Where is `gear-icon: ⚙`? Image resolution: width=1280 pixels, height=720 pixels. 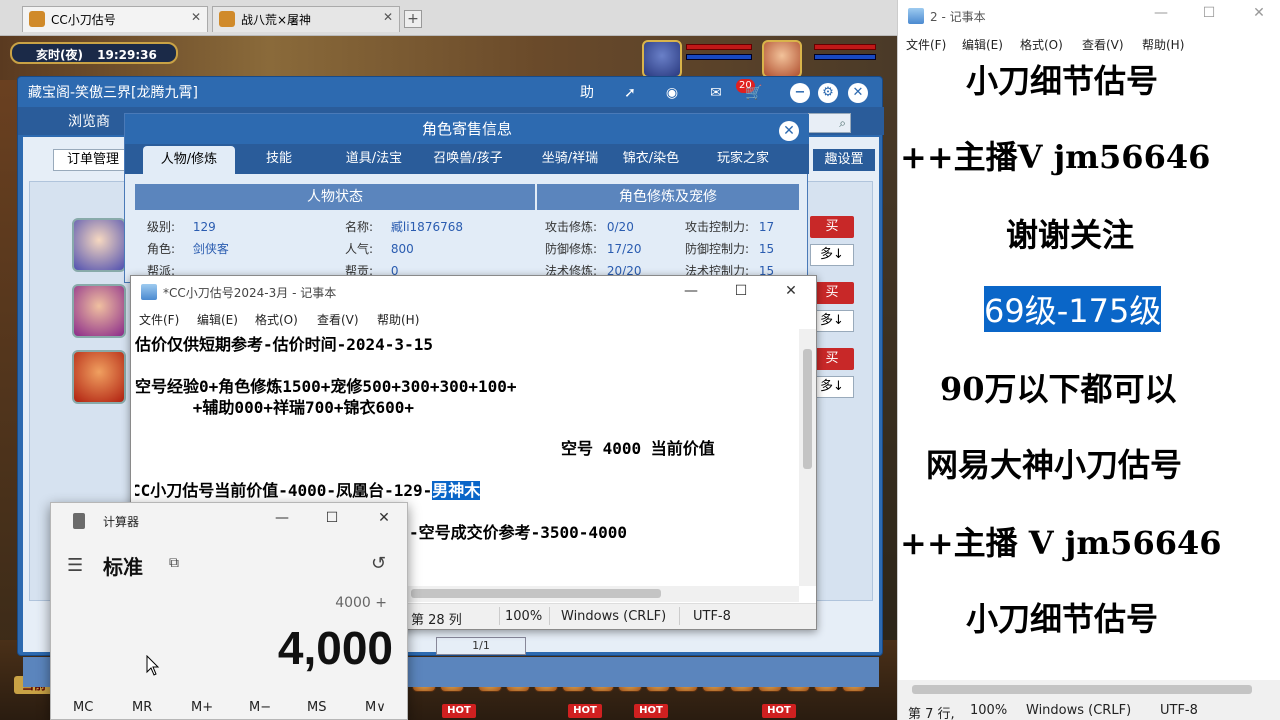 gear-icon: ⚙ is located at coordinates (828, 93).